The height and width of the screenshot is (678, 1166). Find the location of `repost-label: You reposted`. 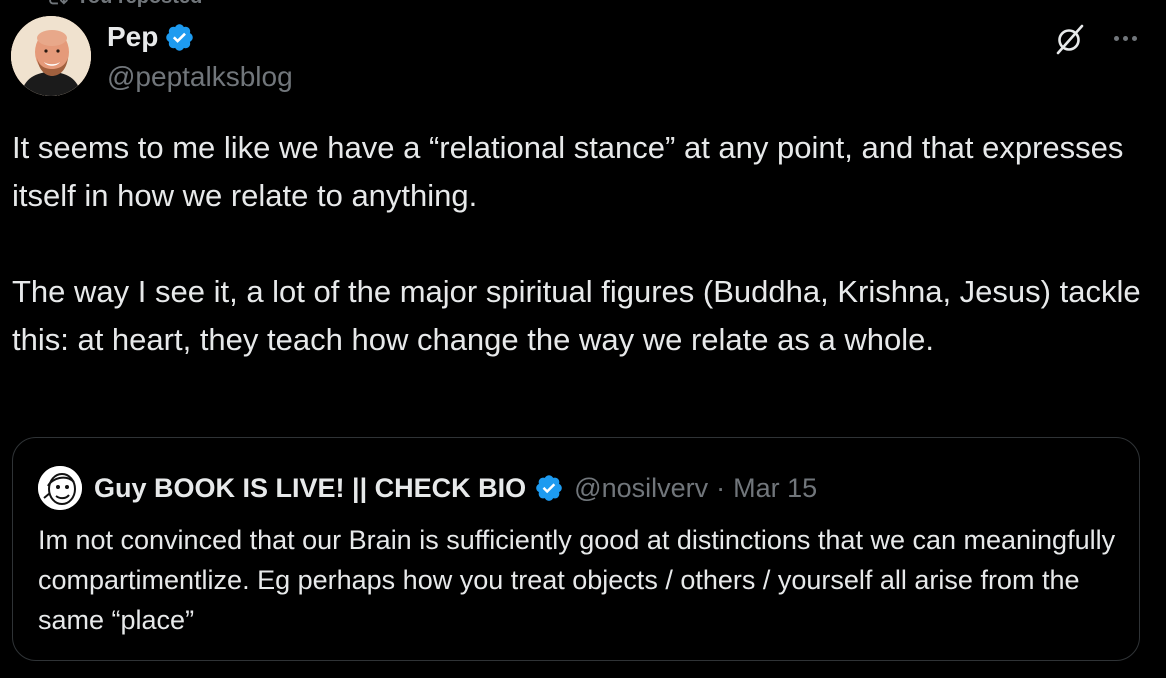

repost-label: You reposted is located at coordinates (139, 4).